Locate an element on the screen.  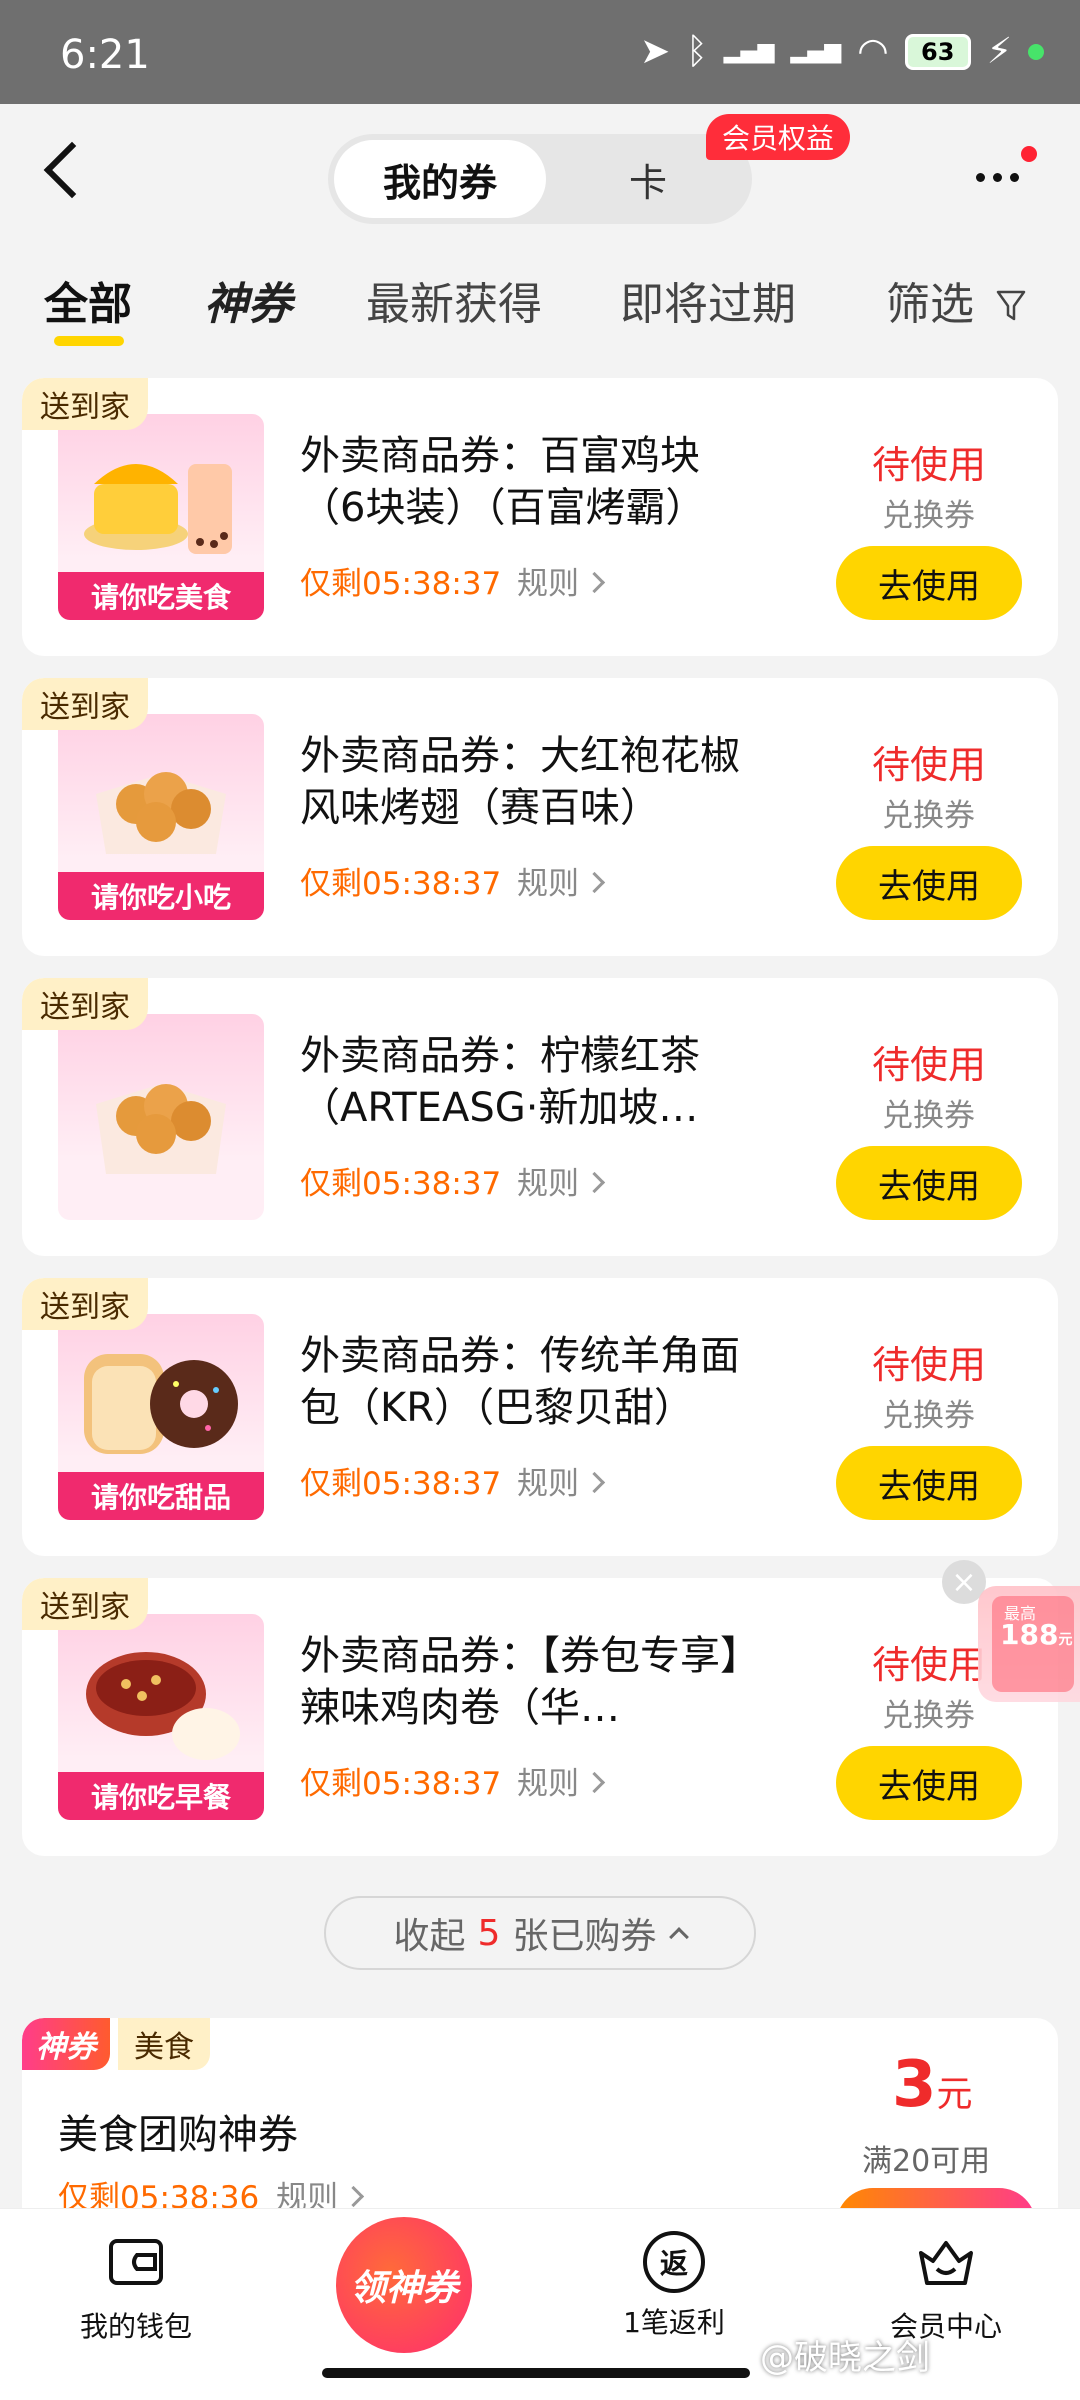
charging-icon: ⚡ is located at coordinates (999, 51).